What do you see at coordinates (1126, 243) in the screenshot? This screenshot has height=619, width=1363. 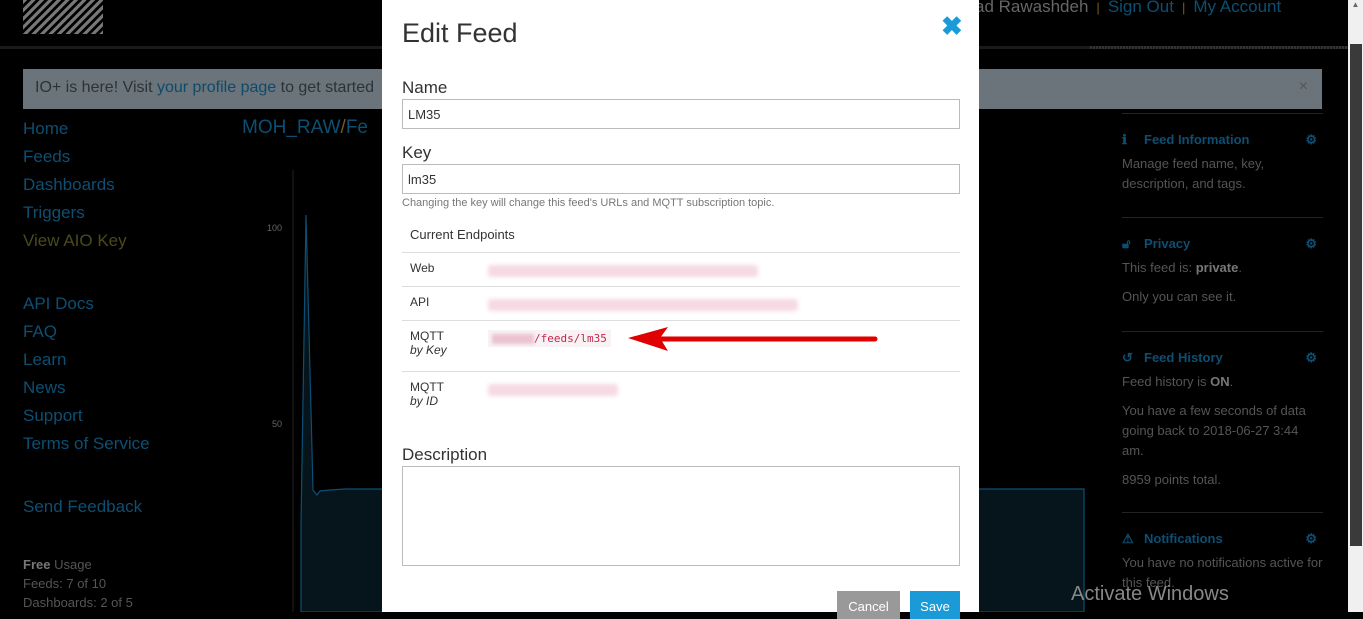 I see `unlock-icon: 🔓︎` at bounding box center [1126, 243].